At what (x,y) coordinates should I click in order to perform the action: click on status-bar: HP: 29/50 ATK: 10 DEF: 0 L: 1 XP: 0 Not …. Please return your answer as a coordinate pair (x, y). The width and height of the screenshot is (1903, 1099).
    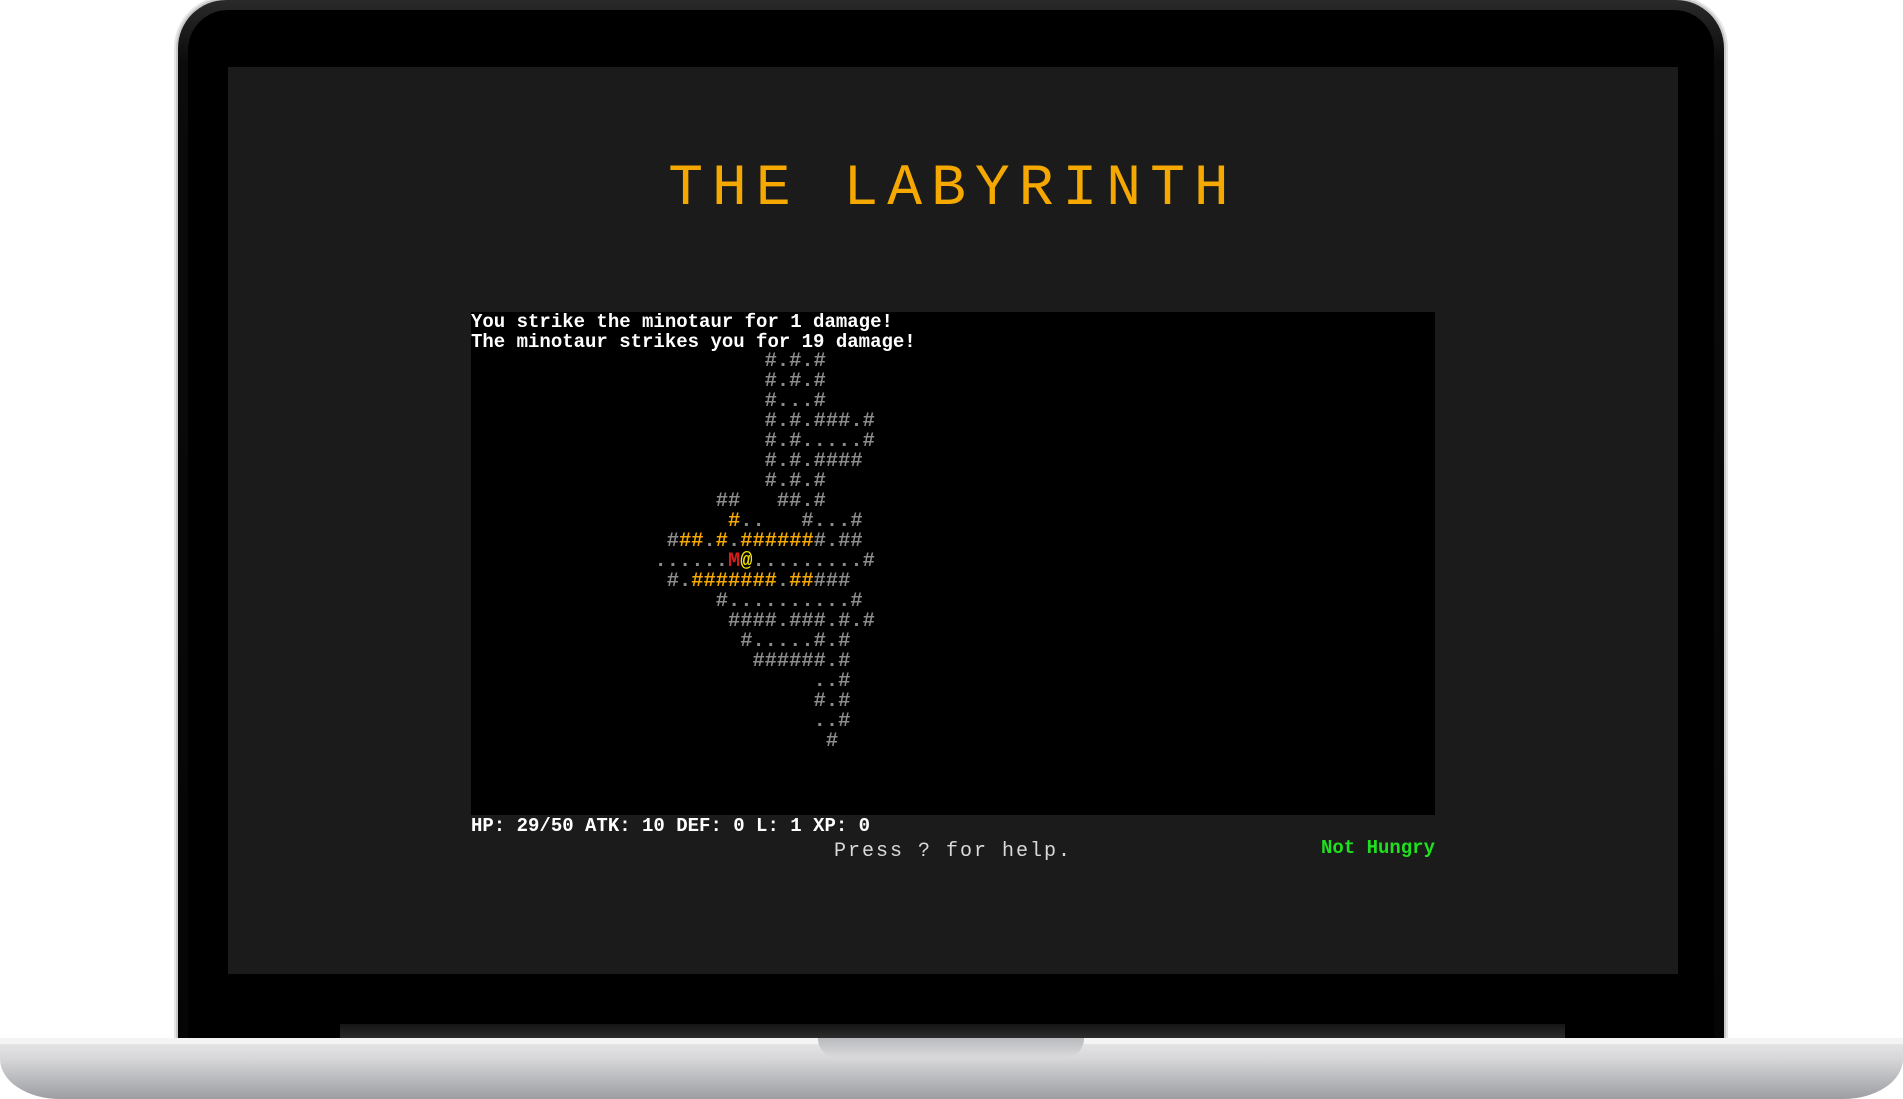
    Looking at the image, I should click on (953, 826).